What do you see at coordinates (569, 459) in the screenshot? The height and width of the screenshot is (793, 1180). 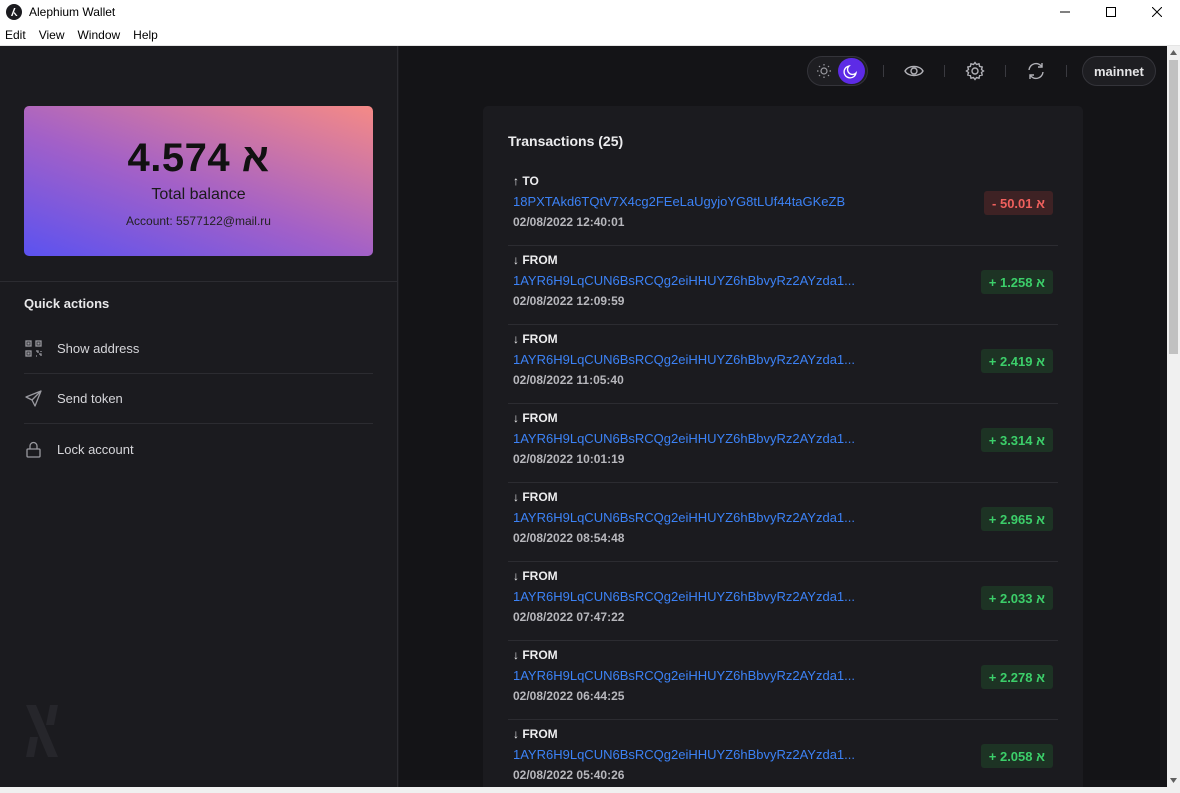 I see `transaction-date: 02/08/2022 10:01:19` at bounding box center [569, 459].